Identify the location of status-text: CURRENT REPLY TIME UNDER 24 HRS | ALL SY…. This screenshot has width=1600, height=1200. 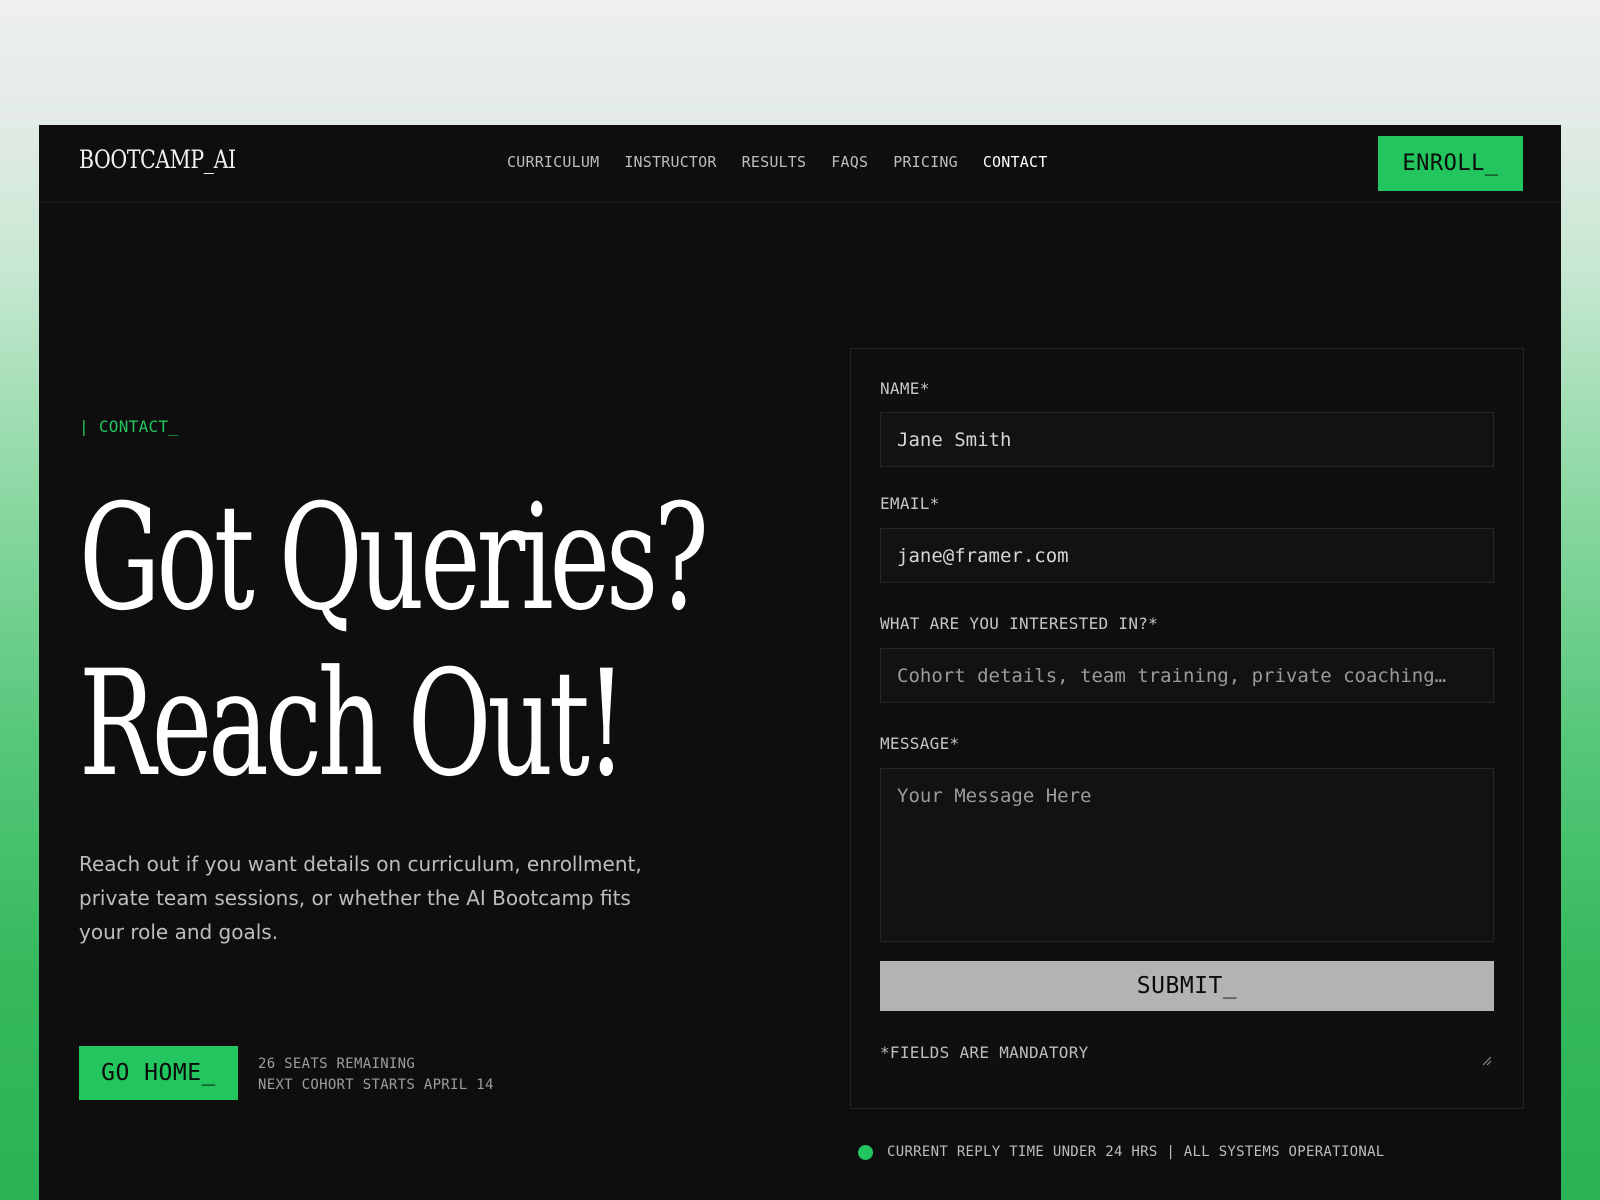
(1136, 1152).